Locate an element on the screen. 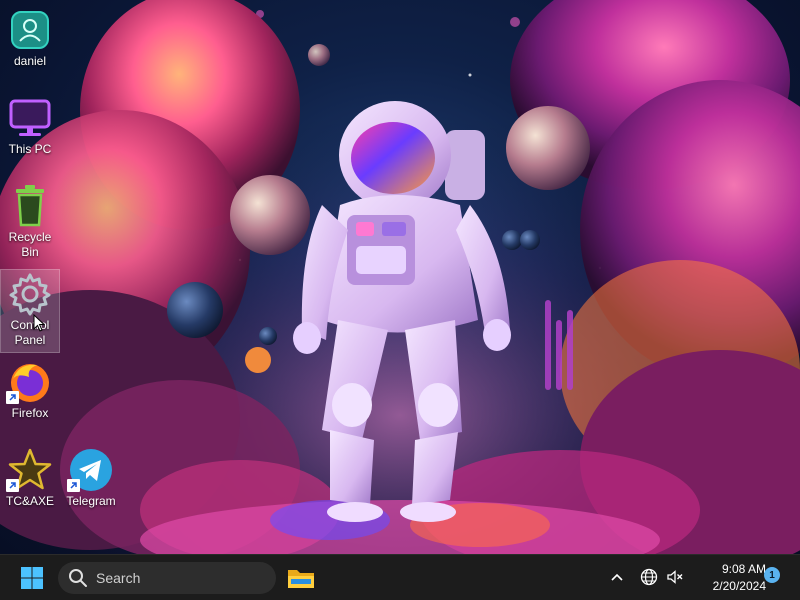 The height and width of the screenshot is (600, 800). desktop-icon-tc-axe: TC&AXE is located at coordinates (30, 477).